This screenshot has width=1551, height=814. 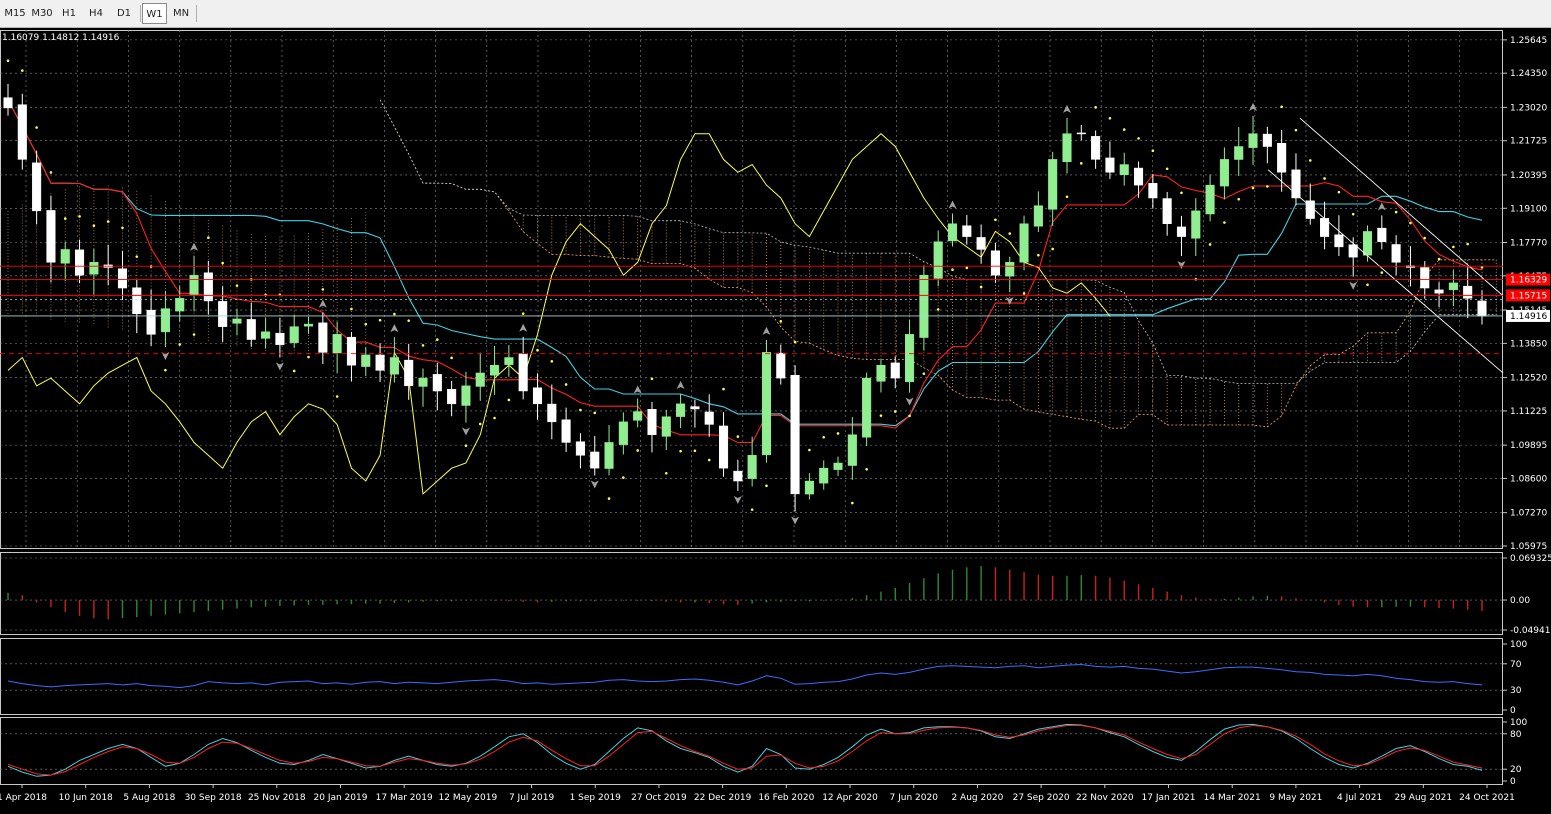 I want to click on price-axis-label: 1.23020, so click(x=1528, y=108).